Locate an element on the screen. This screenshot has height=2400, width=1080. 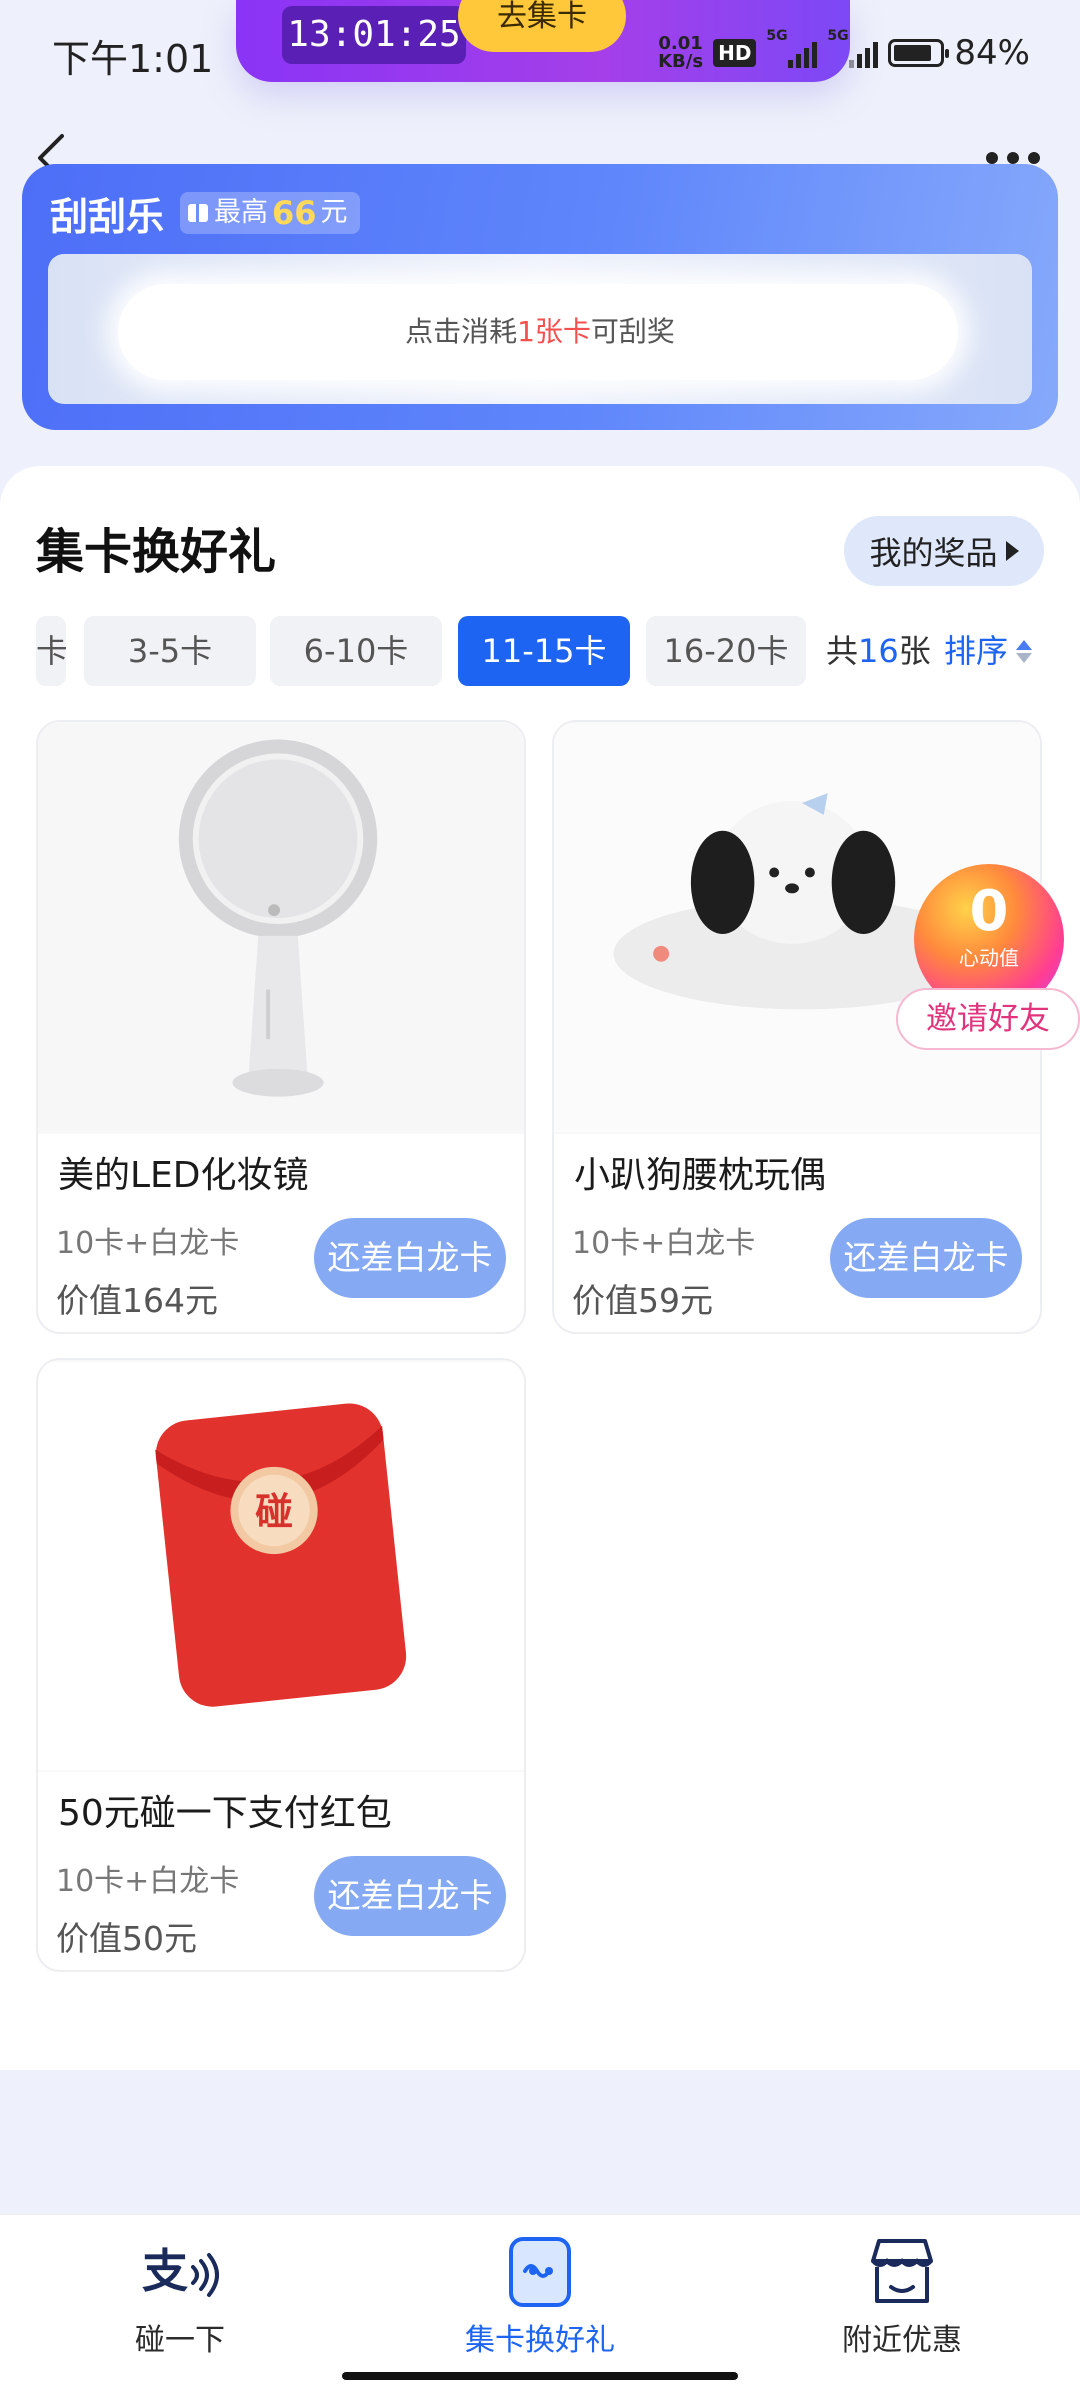
tab-partial: 卡 is located at coordinates (51, 651).